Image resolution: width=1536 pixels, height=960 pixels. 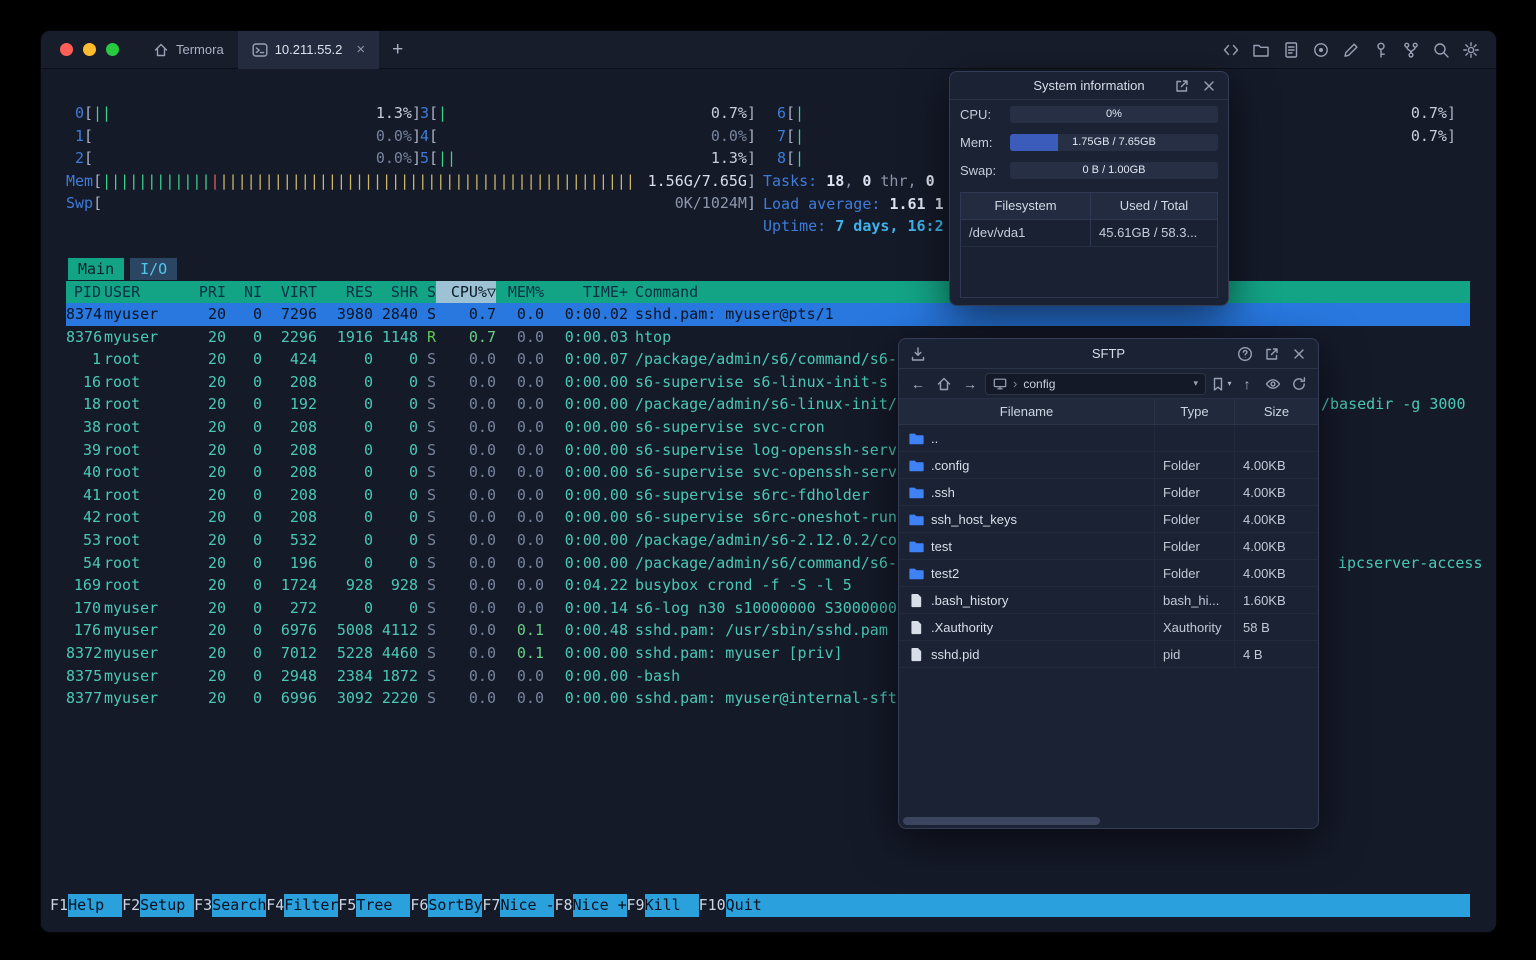 I want to click on fn-key-f10: F10 Quit, so click(x=739, y=905).